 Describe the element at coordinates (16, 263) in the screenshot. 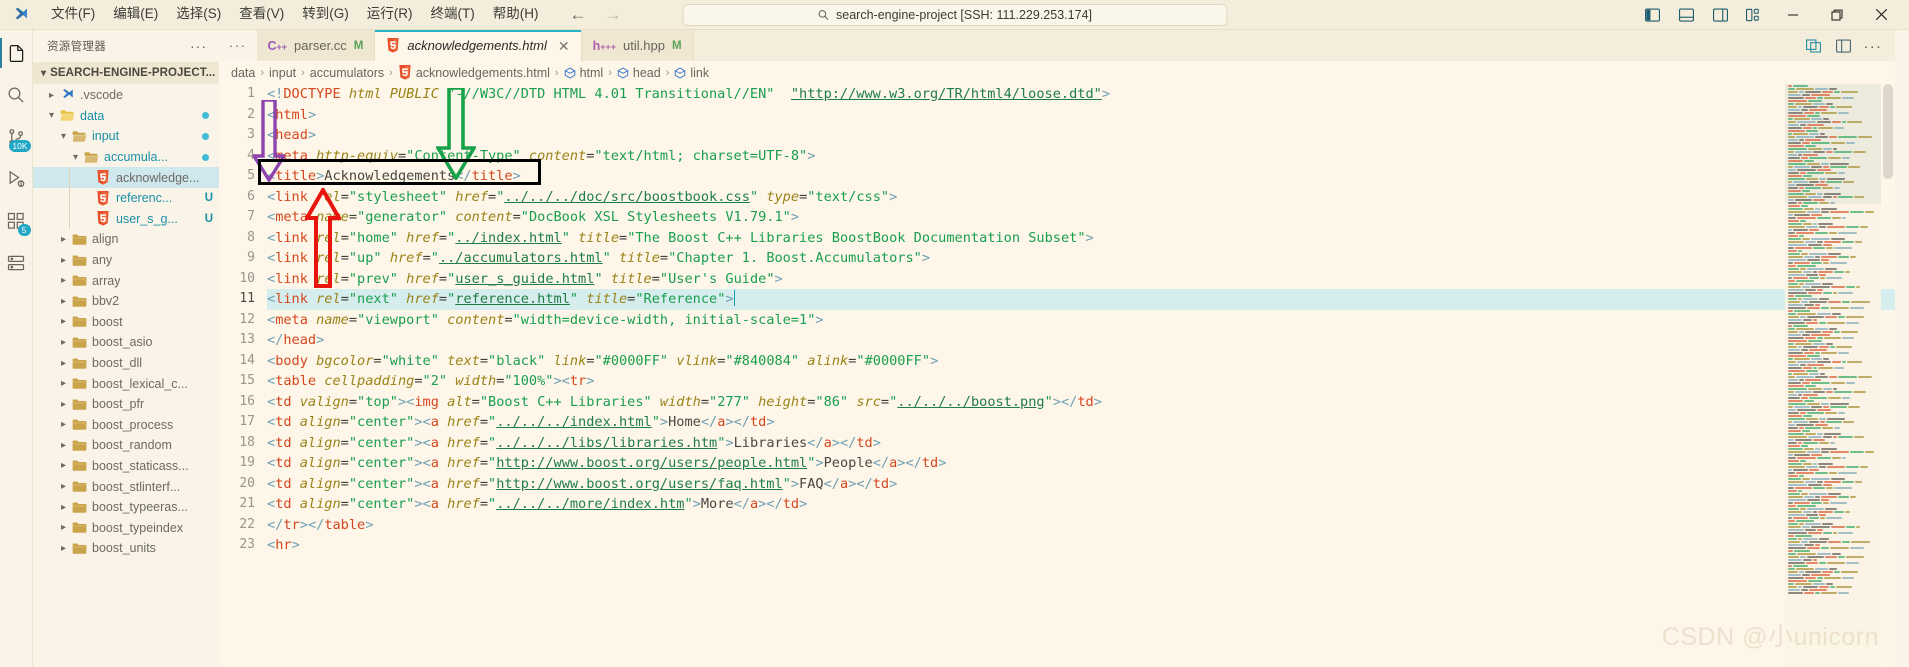

I see `remote-explorer-icon` at that location.